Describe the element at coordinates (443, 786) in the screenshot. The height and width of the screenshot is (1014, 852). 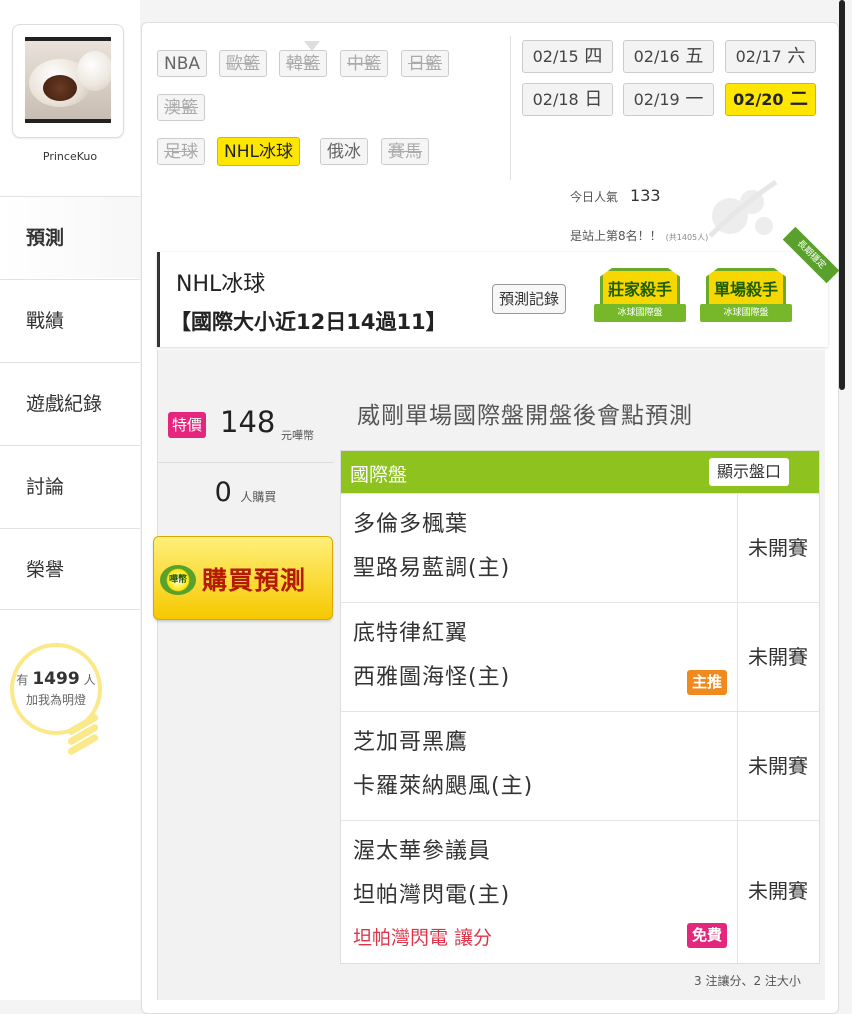
I see `home-team: 卡羅萊納颶風(主)` at that location.